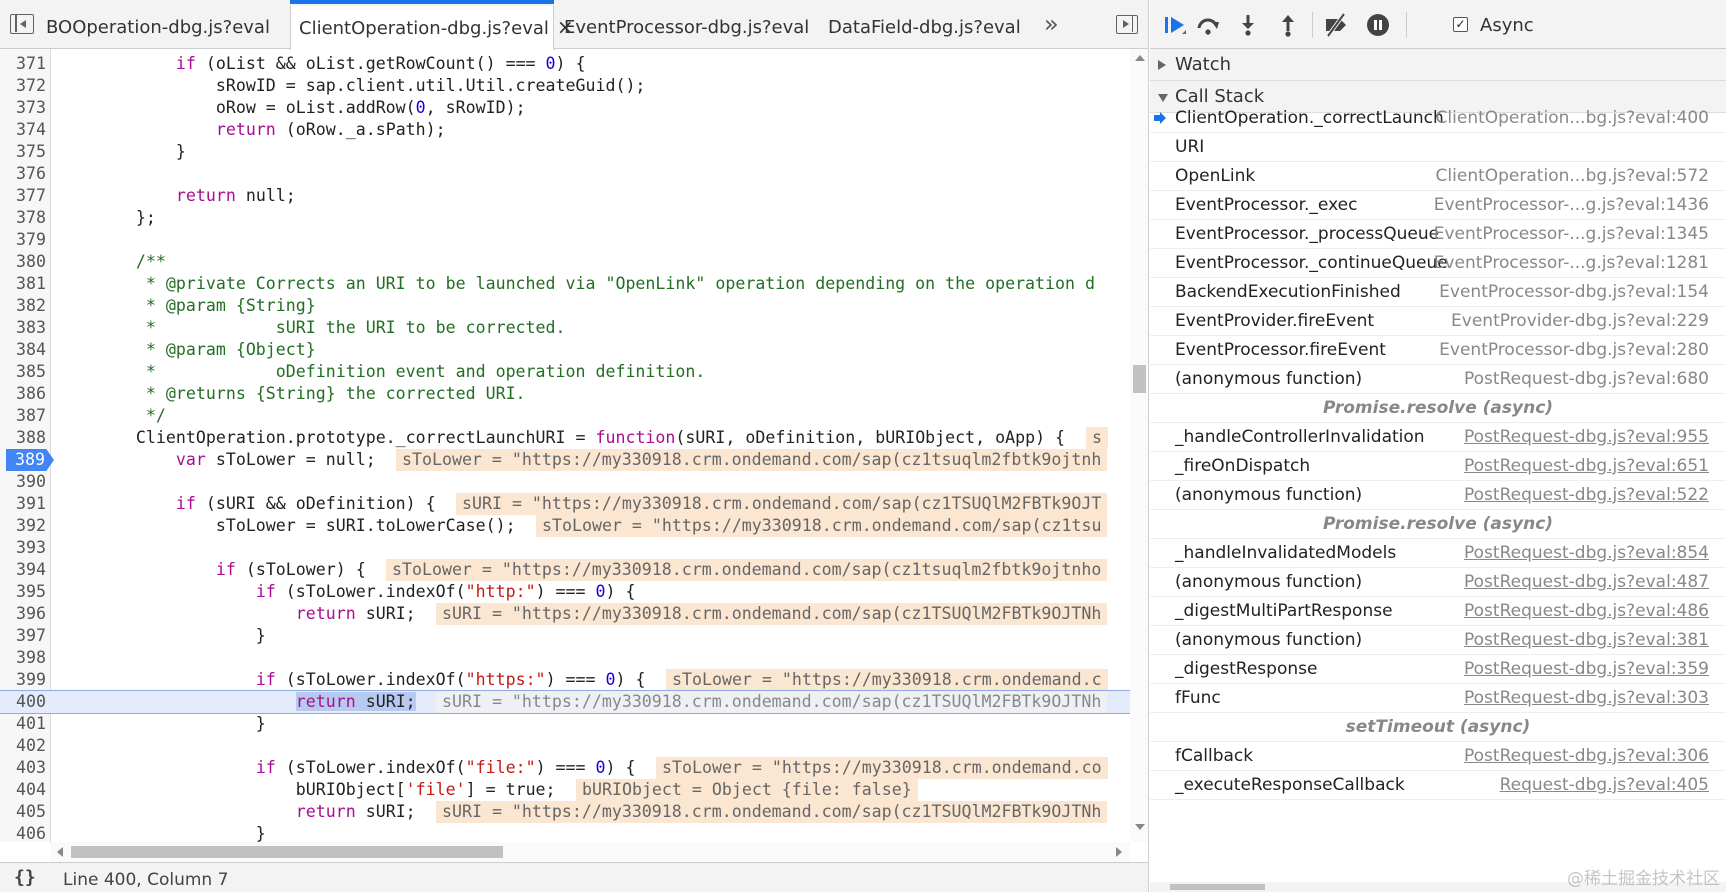 The width and height of the screenshot is (1726, 892). Describe the element at coordinates (565, 240) in the screenshot. I see `code-line: 379` at that location.